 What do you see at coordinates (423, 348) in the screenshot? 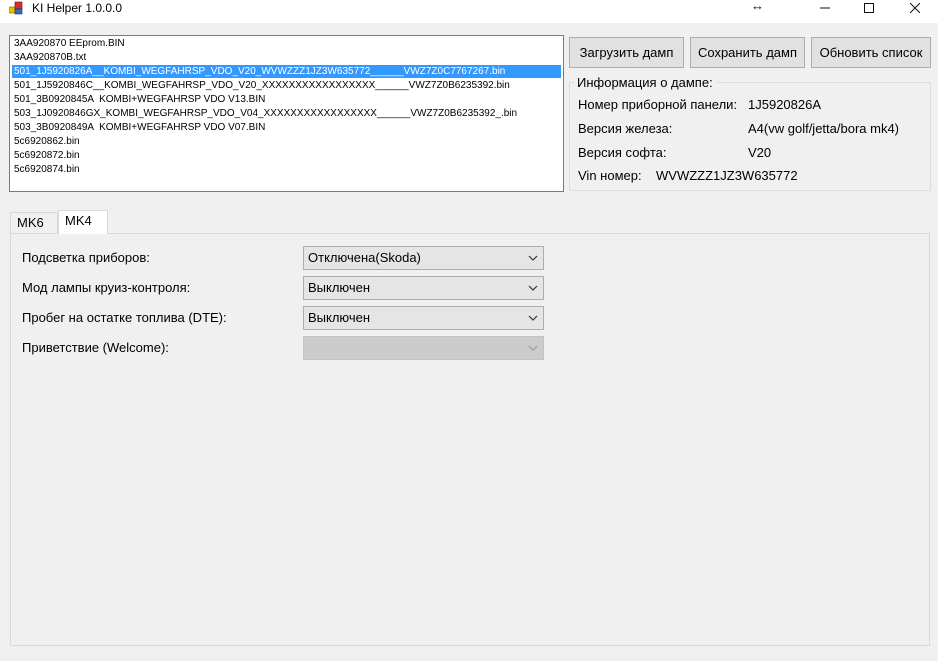
I see `welcome-select` at bounding box center [423, 348].